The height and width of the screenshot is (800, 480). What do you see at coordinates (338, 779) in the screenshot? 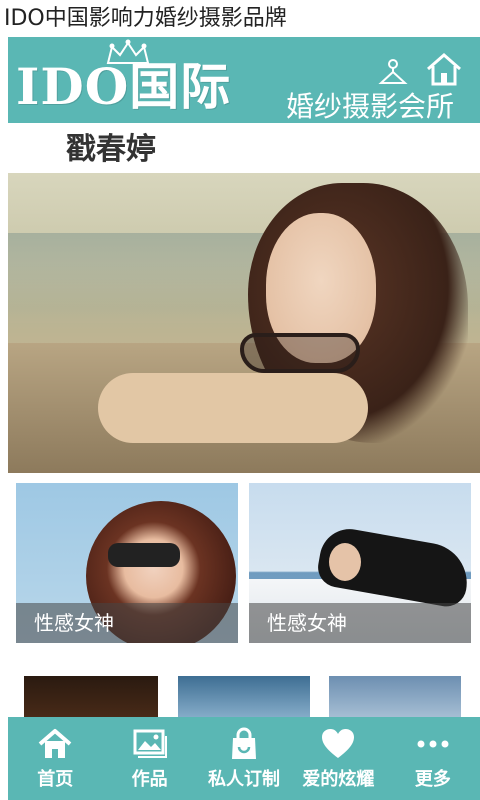
I see `nav-label: 爱的炫耀` at bounding box center [338, 779].